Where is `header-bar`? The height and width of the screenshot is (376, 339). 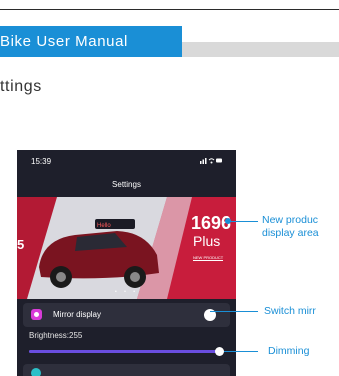 header-bar is located at coordinates (260, 49).